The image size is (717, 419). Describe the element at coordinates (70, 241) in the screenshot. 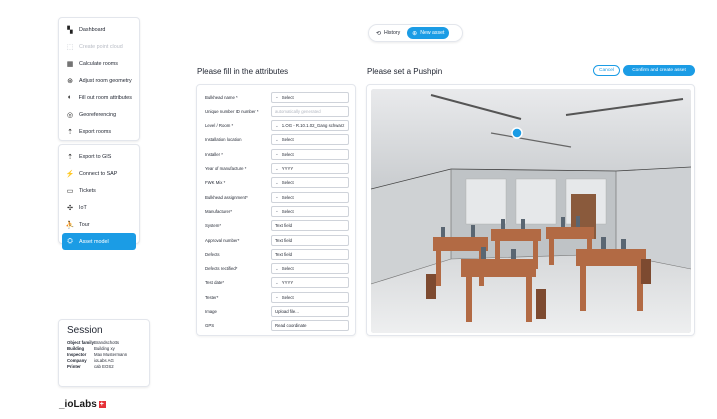

I see `asset-icon: ⛭` at that location.